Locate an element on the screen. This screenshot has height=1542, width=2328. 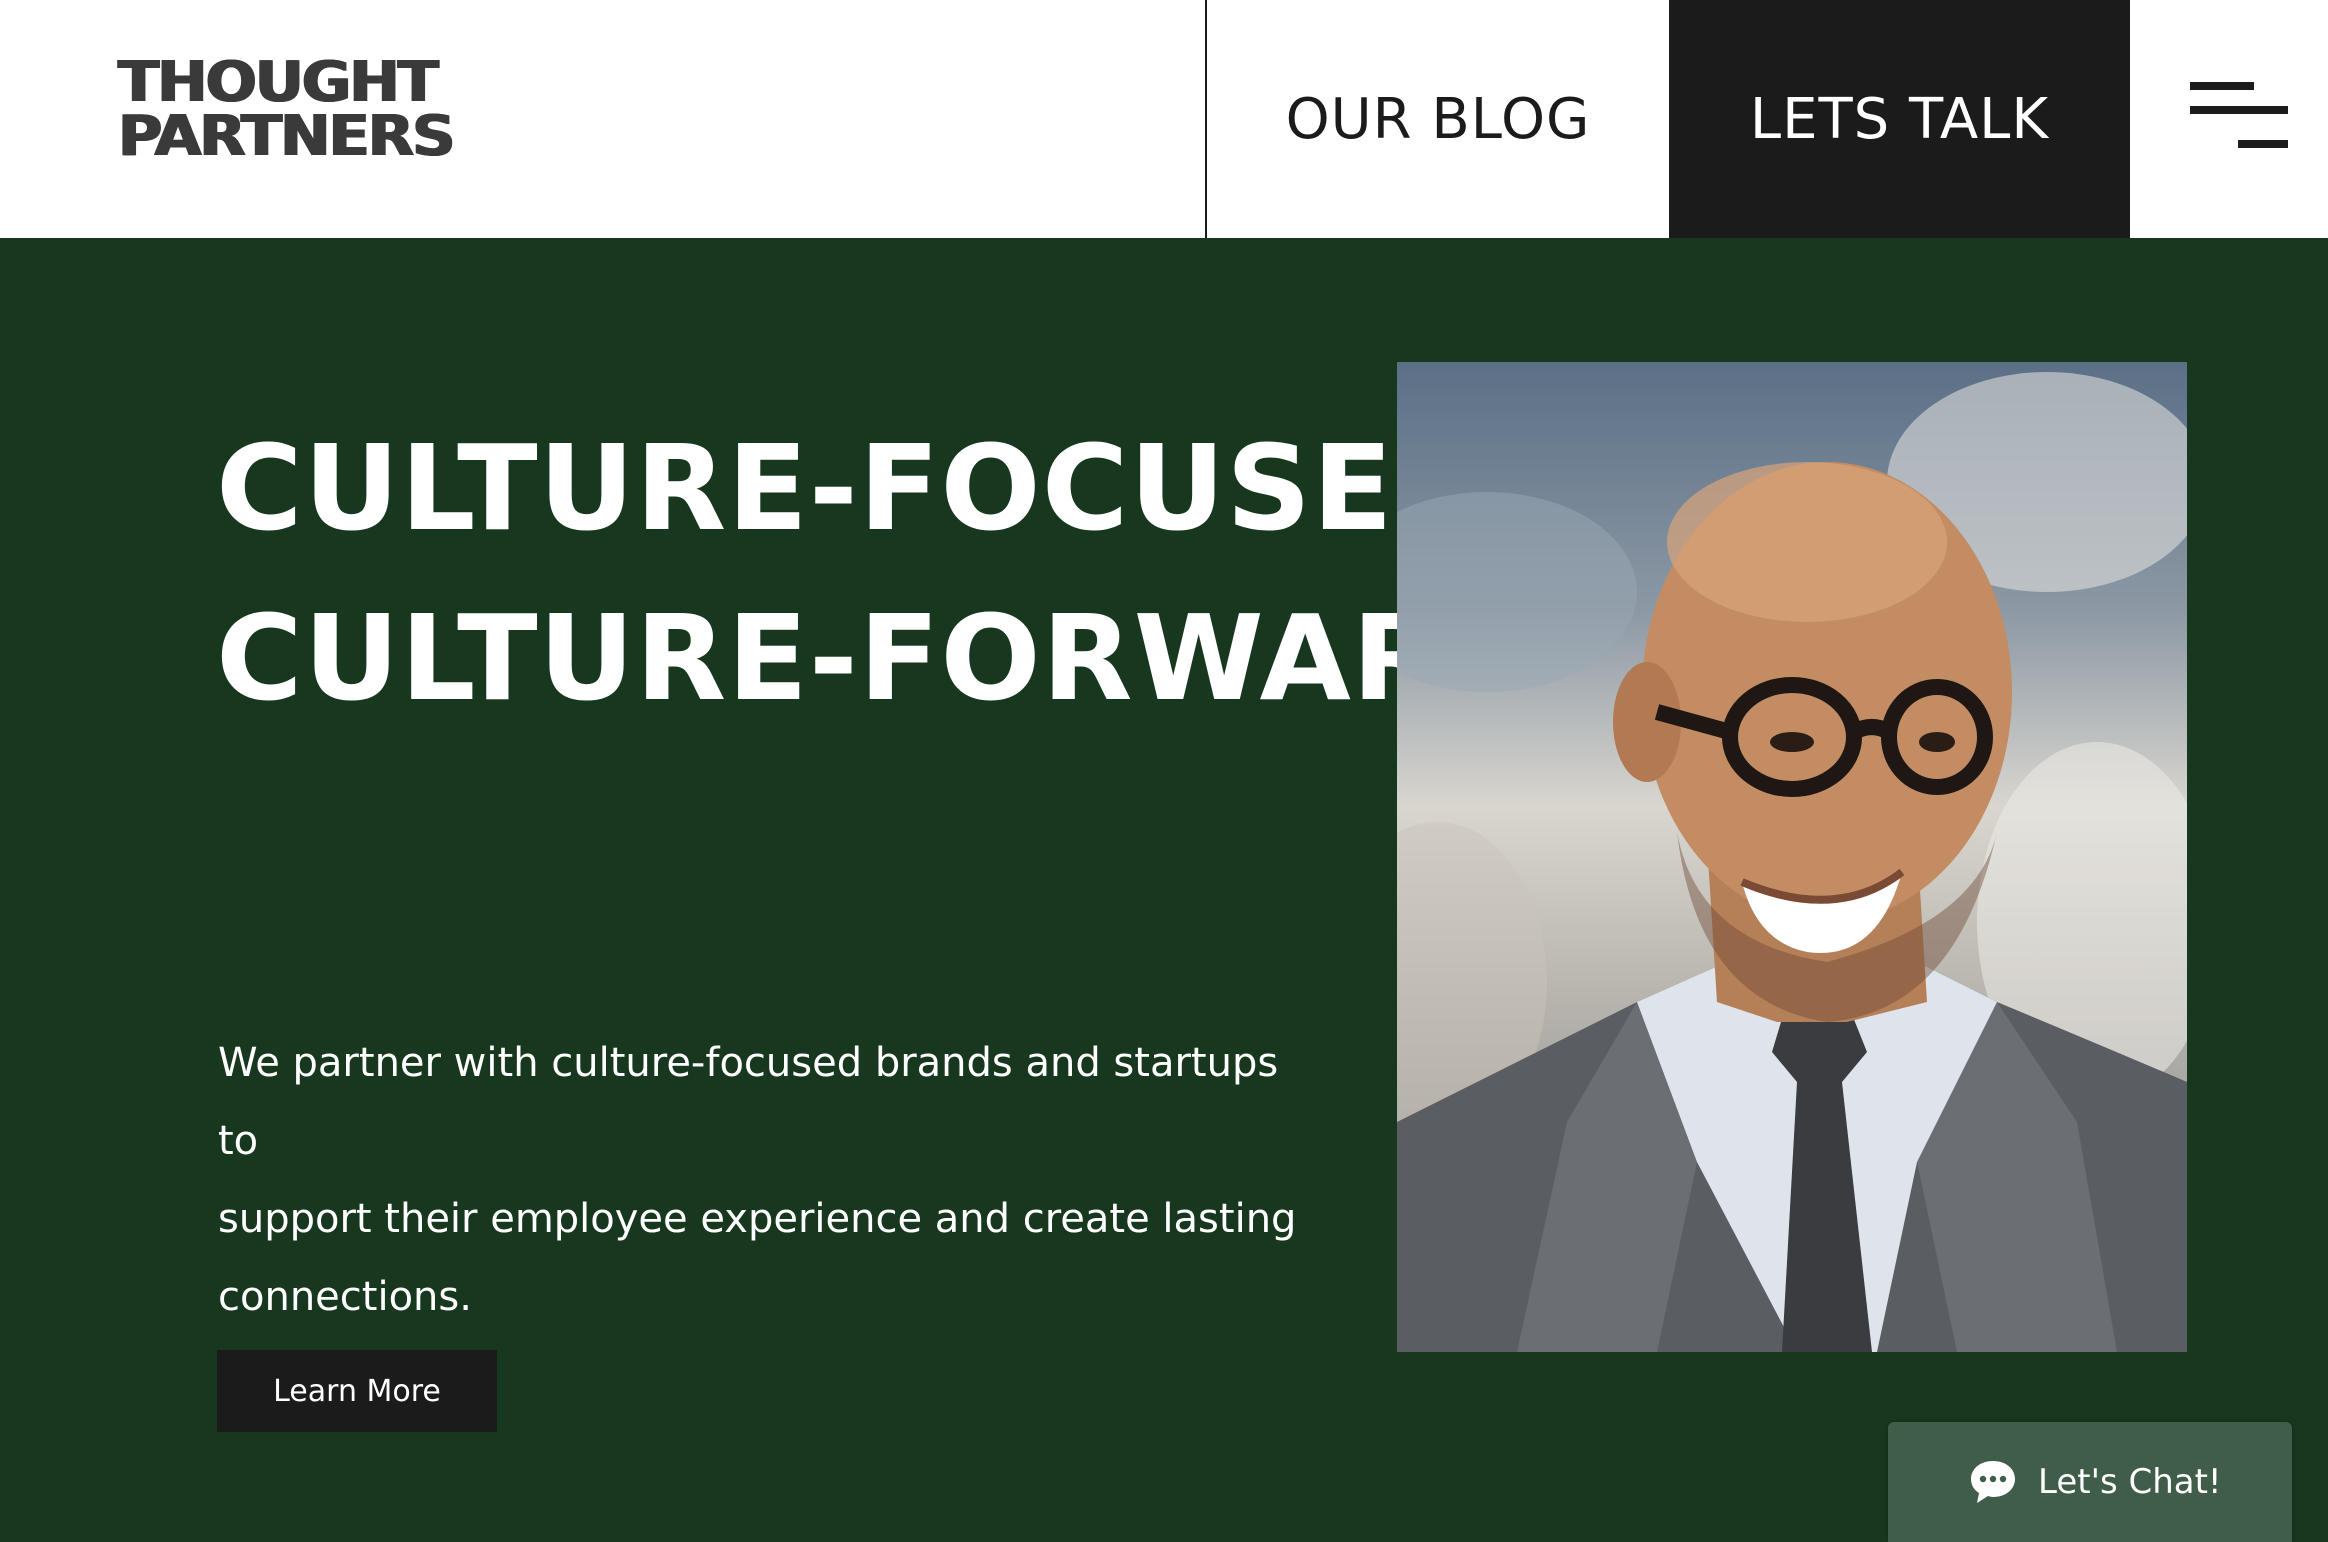
menu-bar-bottom is located at coordinates (2263, 144).